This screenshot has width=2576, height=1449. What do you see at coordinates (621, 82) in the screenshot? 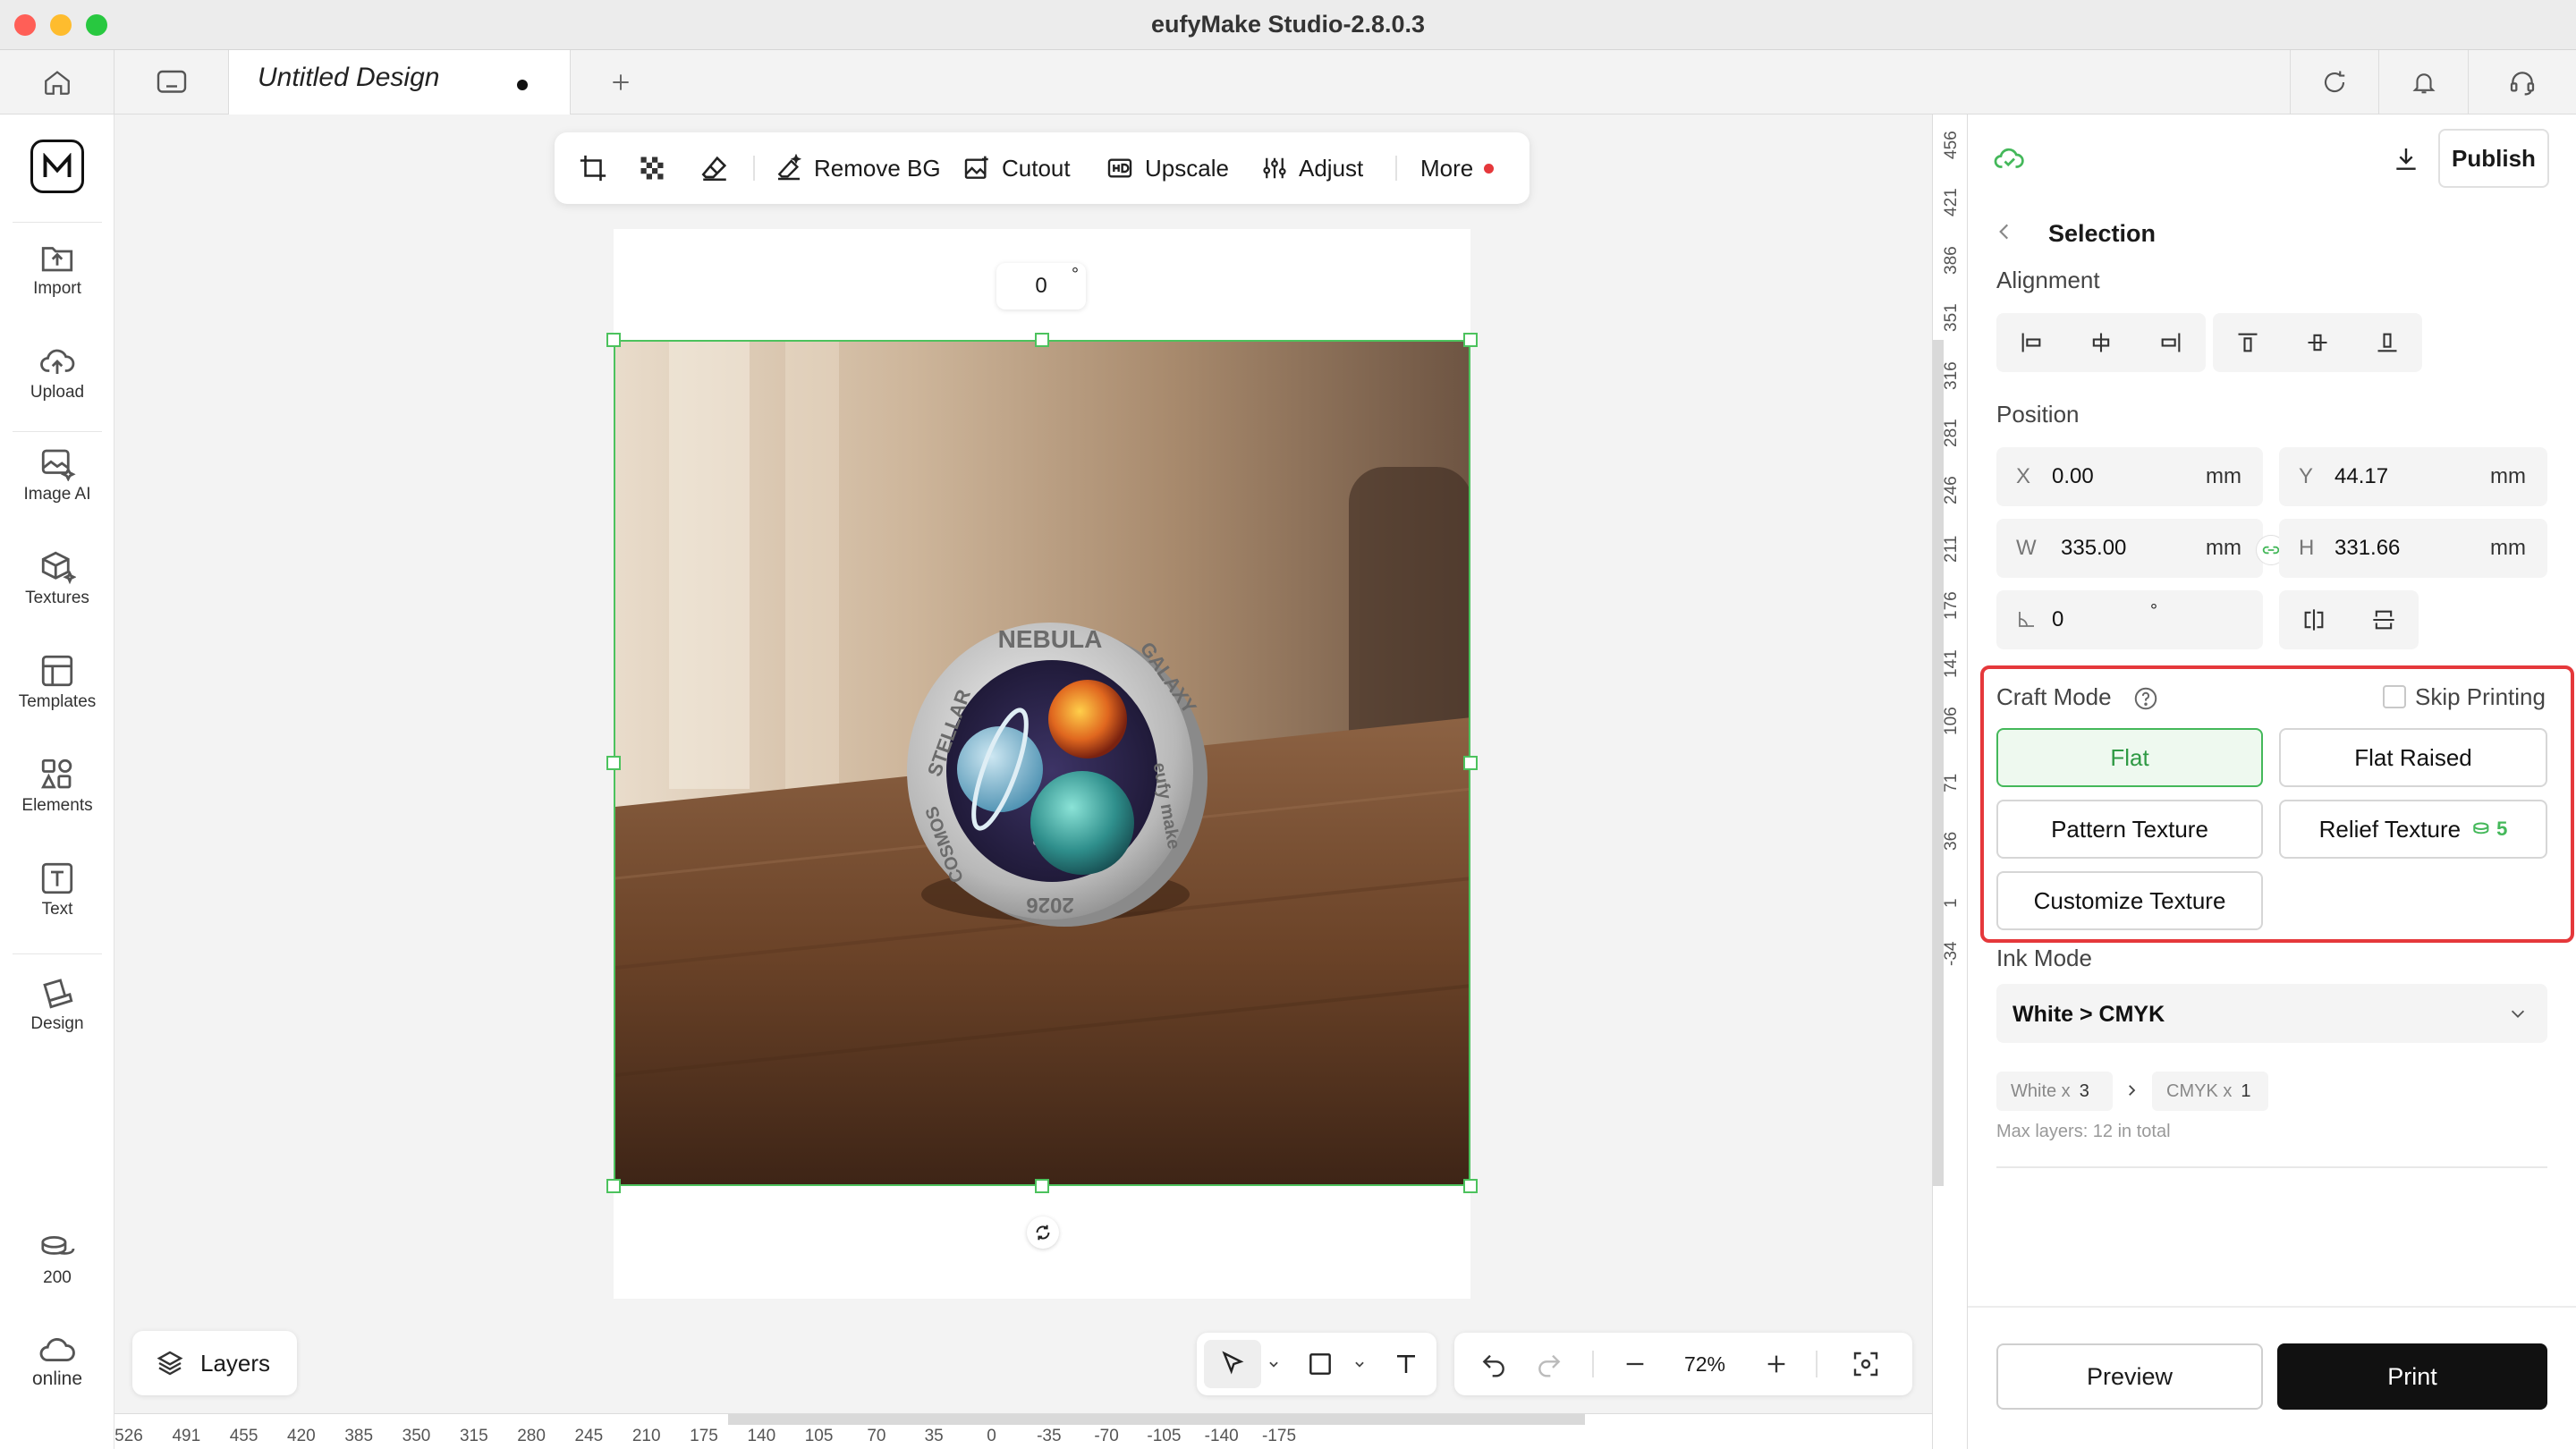
I see `new-tab-button` at bounding box center [621, 82].